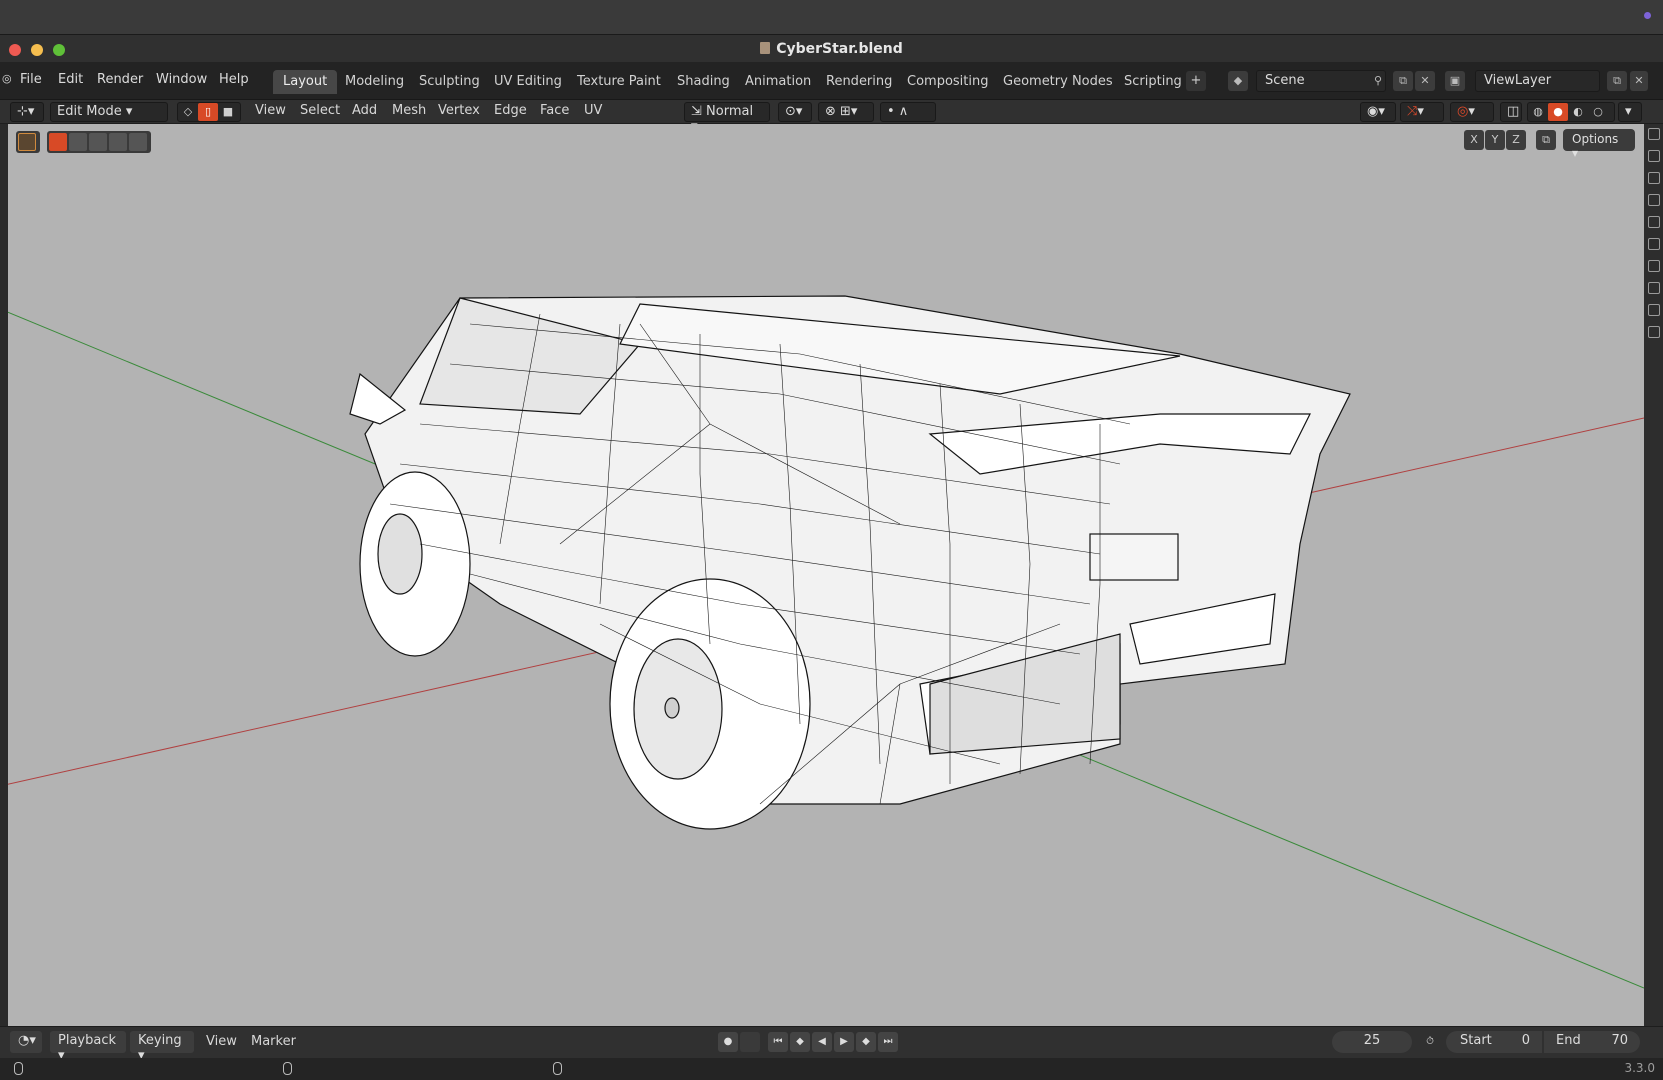 The image size is (1663, 1080). Describe the element at coordinates (1425, 81) in the screenshot. I see `delete-scene-icon: ✕` at that location.